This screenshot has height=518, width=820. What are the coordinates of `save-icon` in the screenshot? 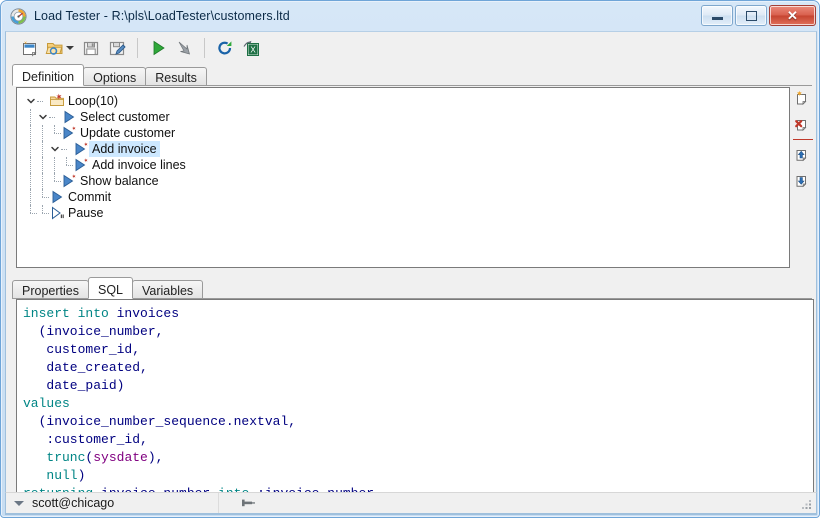 It's located at (91, 48).